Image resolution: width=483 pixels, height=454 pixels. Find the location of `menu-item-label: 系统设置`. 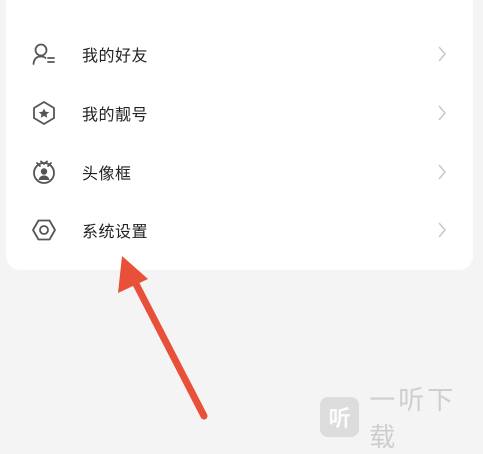

menu-item-label: 系统设置 is located at coordinates (115, 231).